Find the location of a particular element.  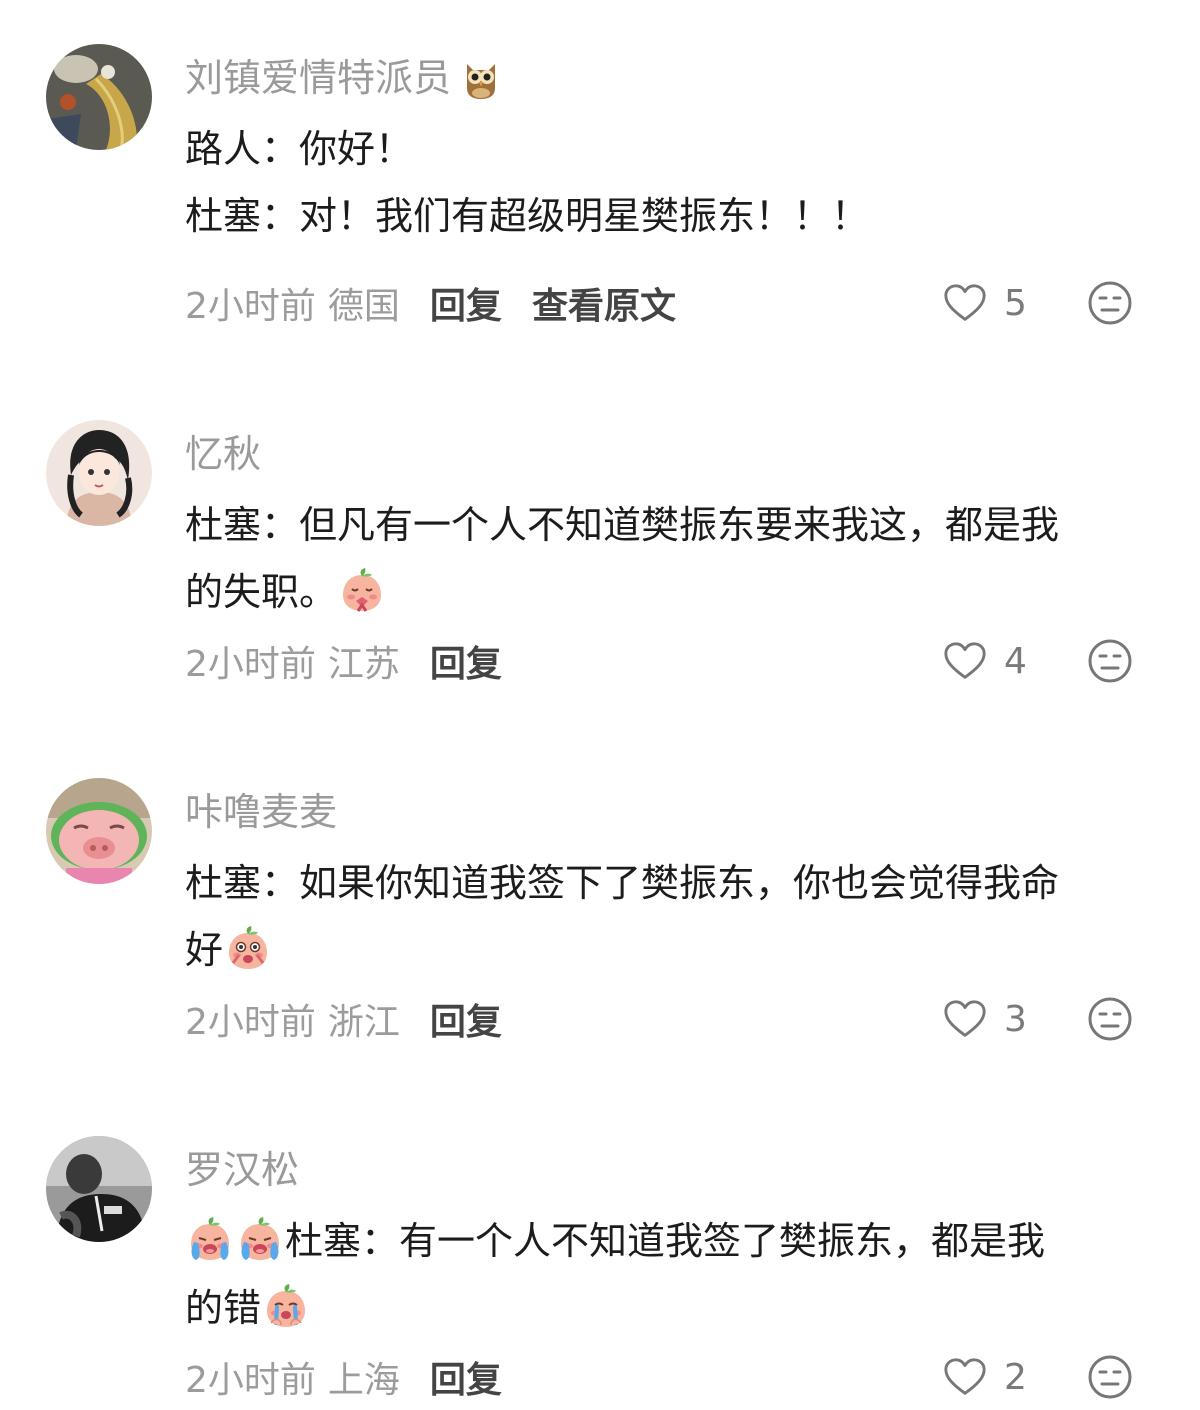

comment-line: 杜塞：如果你知道我签下了樊振东，你也会觉得我命 is located at coordinates (672, 883).